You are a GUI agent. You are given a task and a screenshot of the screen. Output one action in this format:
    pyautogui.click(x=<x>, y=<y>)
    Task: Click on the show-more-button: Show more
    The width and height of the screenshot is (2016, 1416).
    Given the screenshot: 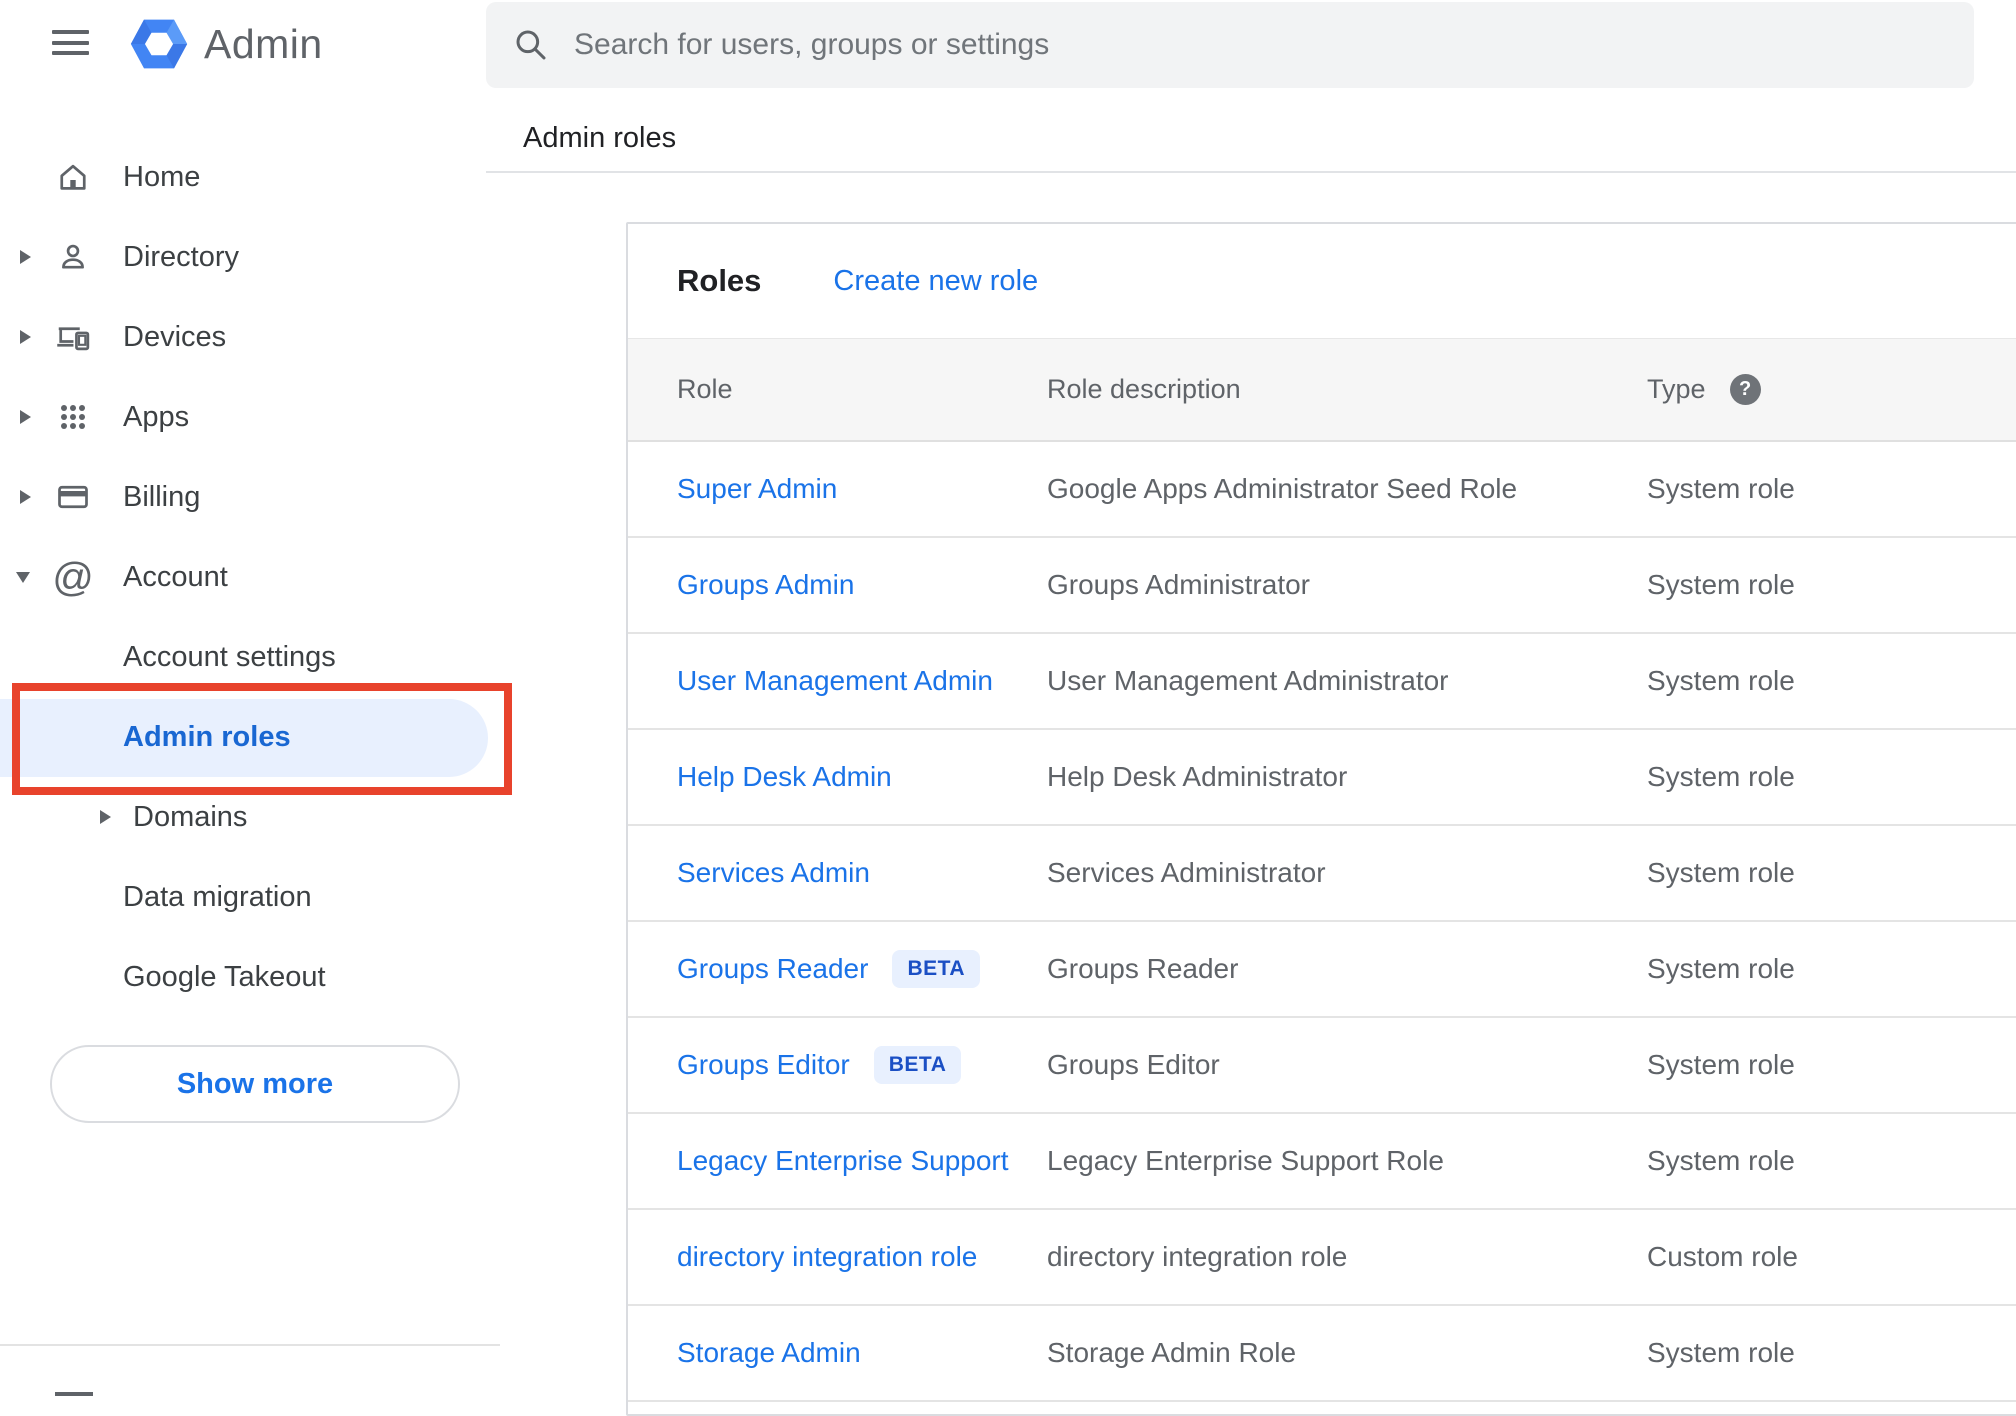 What is the action you would take?
    pyautogui.click(x=255, y=1084)
    